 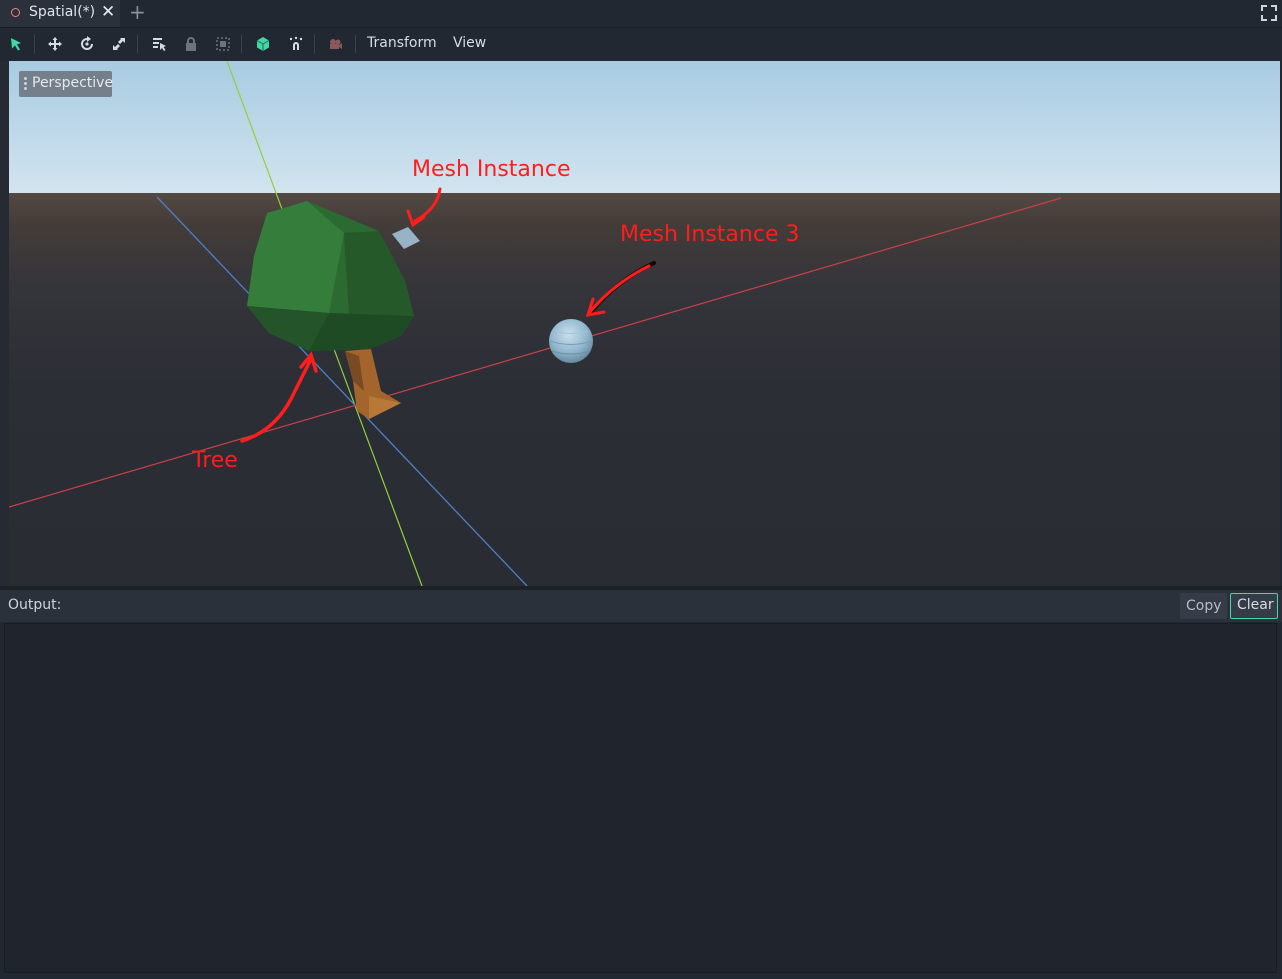 What do you see at coordinates (1269, 13) in the screenshot?
I see `fullscreen-icon` at bounding box center [1269, 13].